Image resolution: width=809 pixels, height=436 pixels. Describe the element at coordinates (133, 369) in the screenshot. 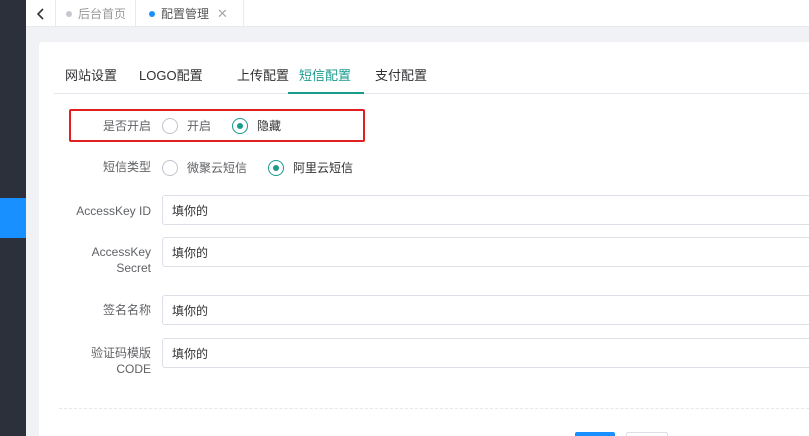

I see `template-code-label-line2: CODE` at that location.